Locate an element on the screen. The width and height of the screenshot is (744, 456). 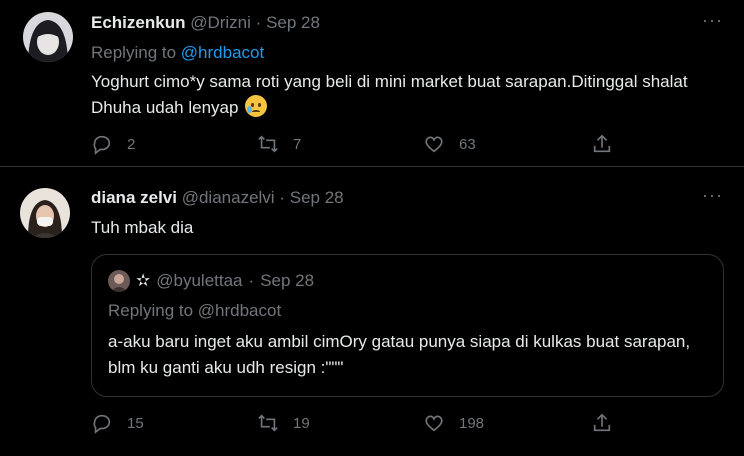
display-name: diana zelvi is located at coordinates (134, 197).